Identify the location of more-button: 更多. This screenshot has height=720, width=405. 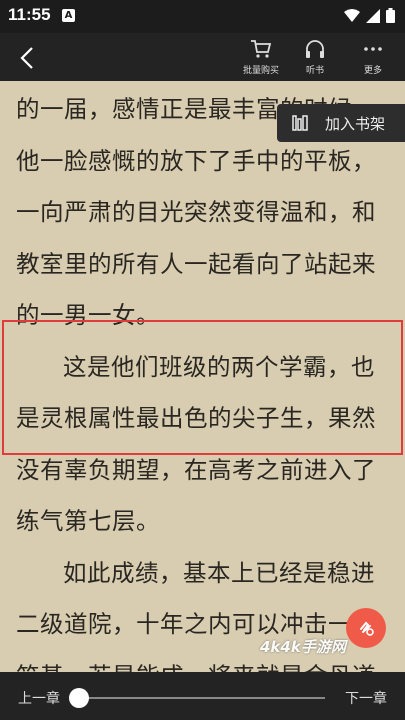
(373, 56).